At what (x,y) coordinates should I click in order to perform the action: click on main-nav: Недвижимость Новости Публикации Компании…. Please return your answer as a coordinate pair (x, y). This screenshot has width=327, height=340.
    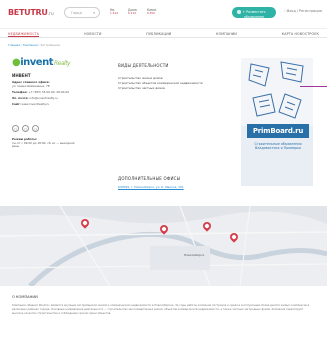
    Looking at the image, I should click on (163, 33).